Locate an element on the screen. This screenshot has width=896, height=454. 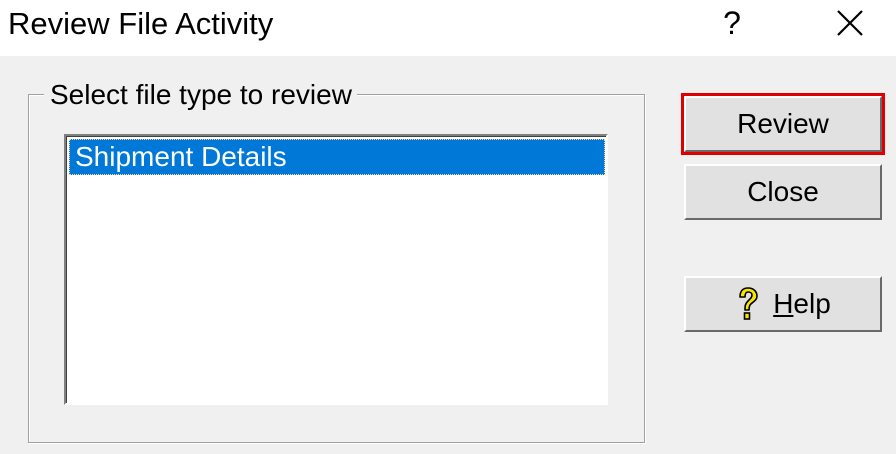
help-button-content: Help is located at coordinates (783, 304).